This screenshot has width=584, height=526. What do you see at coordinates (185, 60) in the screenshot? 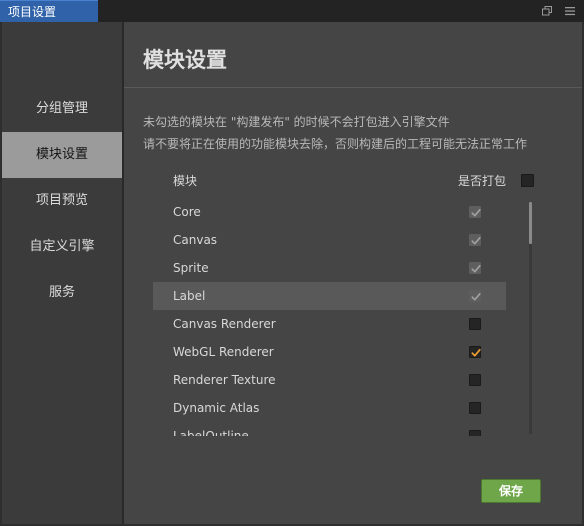
I see `page-title: 模块设置` at bounding box center [185, 60].